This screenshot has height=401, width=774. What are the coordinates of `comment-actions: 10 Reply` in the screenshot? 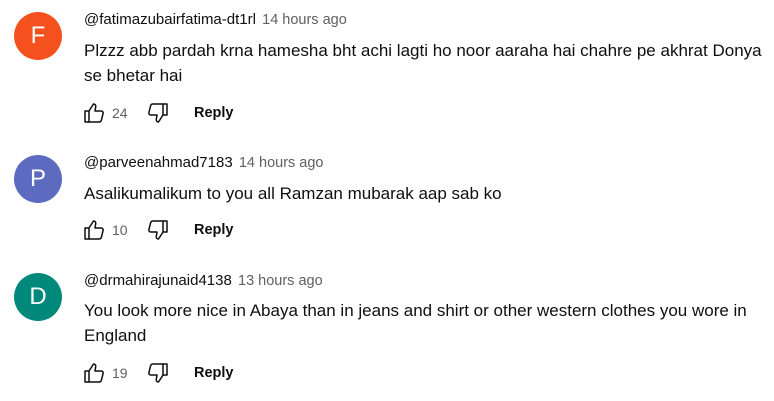 It's located at (157, 230).